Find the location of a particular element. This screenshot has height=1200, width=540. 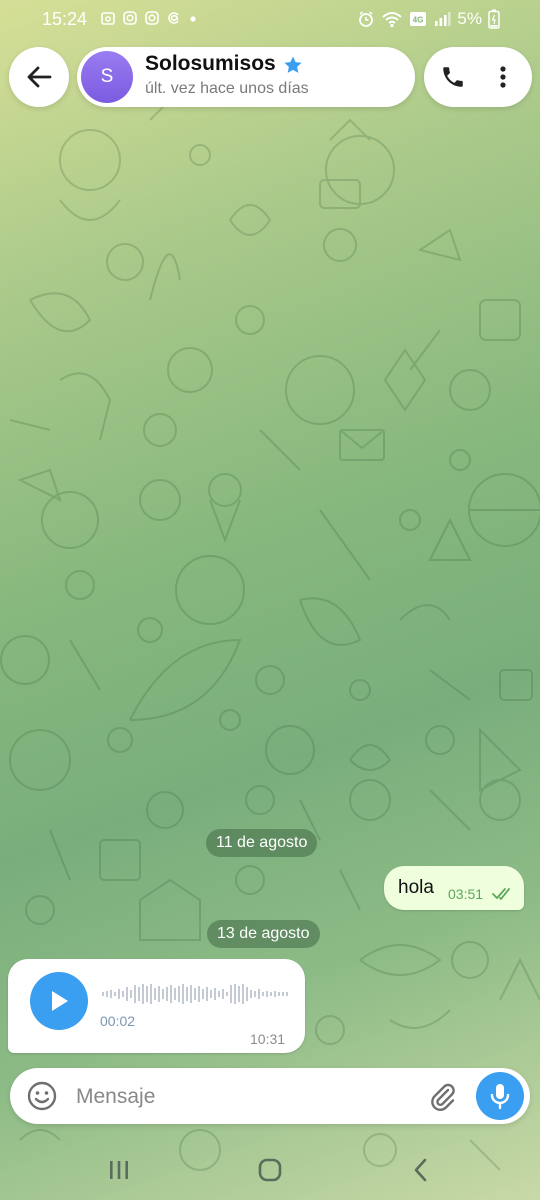

outgoing-message: hola 03:51 is located at coordinates (454, 888).